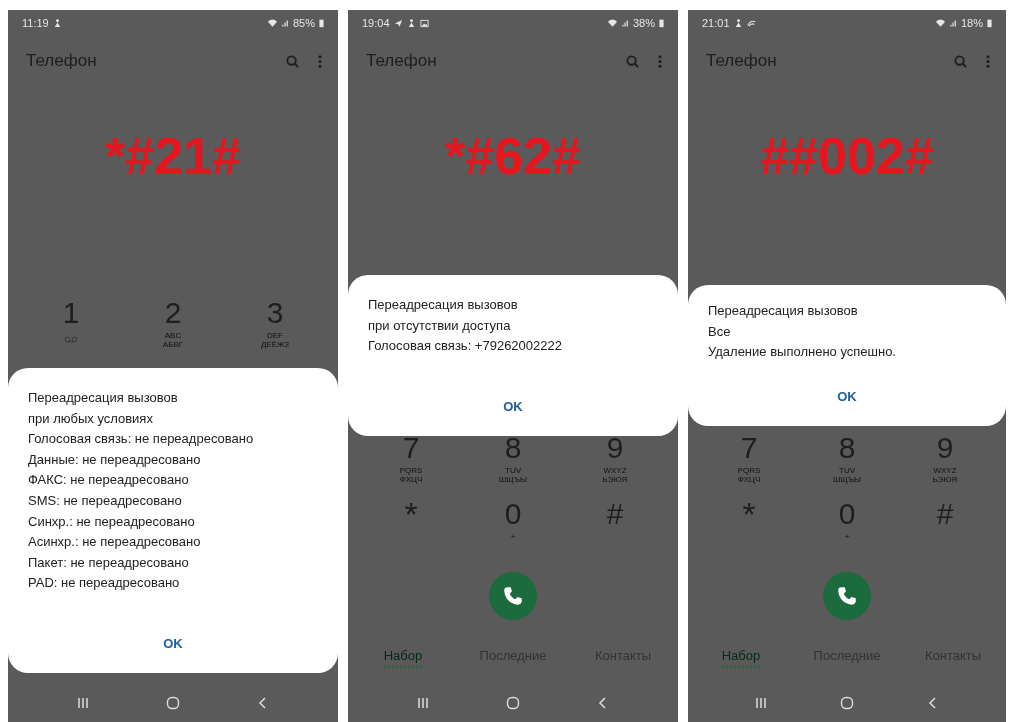  Describe the element at coordinates (424, 23) in the screenshot. I see `image-icon` at that location.